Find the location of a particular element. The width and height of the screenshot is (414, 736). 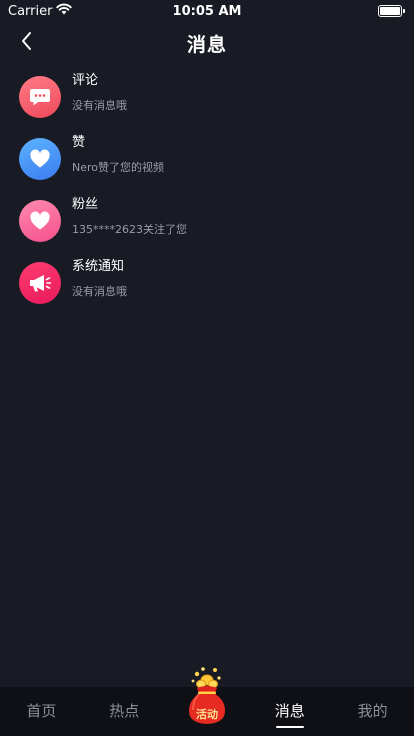

tab-label: 我的 is located at coordinates (372, 711).